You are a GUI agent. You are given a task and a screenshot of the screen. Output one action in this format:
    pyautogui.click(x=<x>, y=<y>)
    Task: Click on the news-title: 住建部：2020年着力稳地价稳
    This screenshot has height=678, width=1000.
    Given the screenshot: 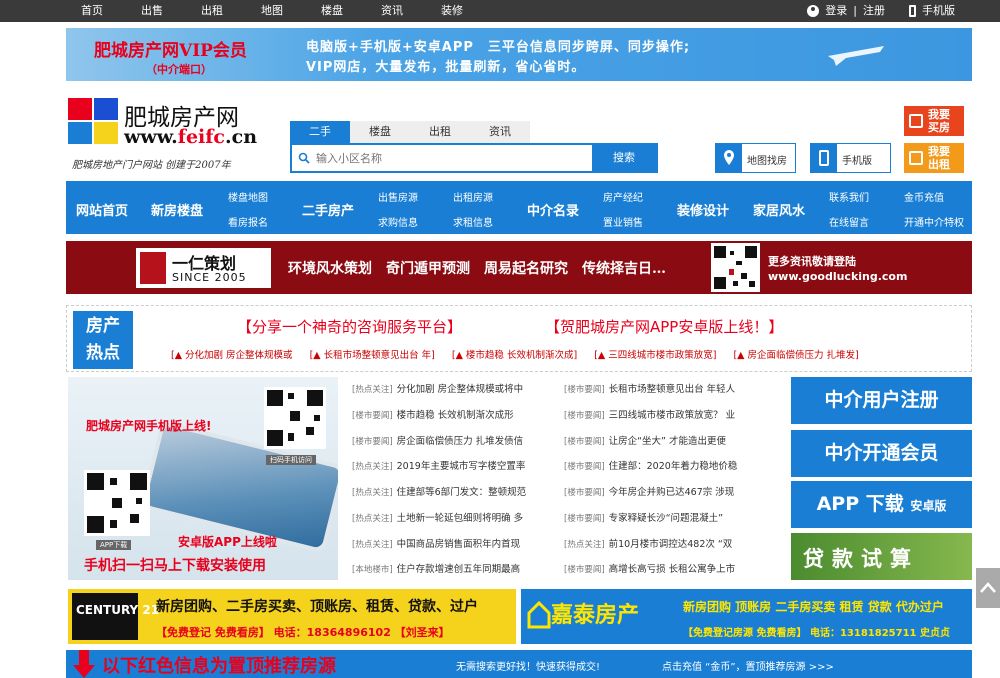 What is the action you would take?
    pyautogui.click(x=673, y=466)
    